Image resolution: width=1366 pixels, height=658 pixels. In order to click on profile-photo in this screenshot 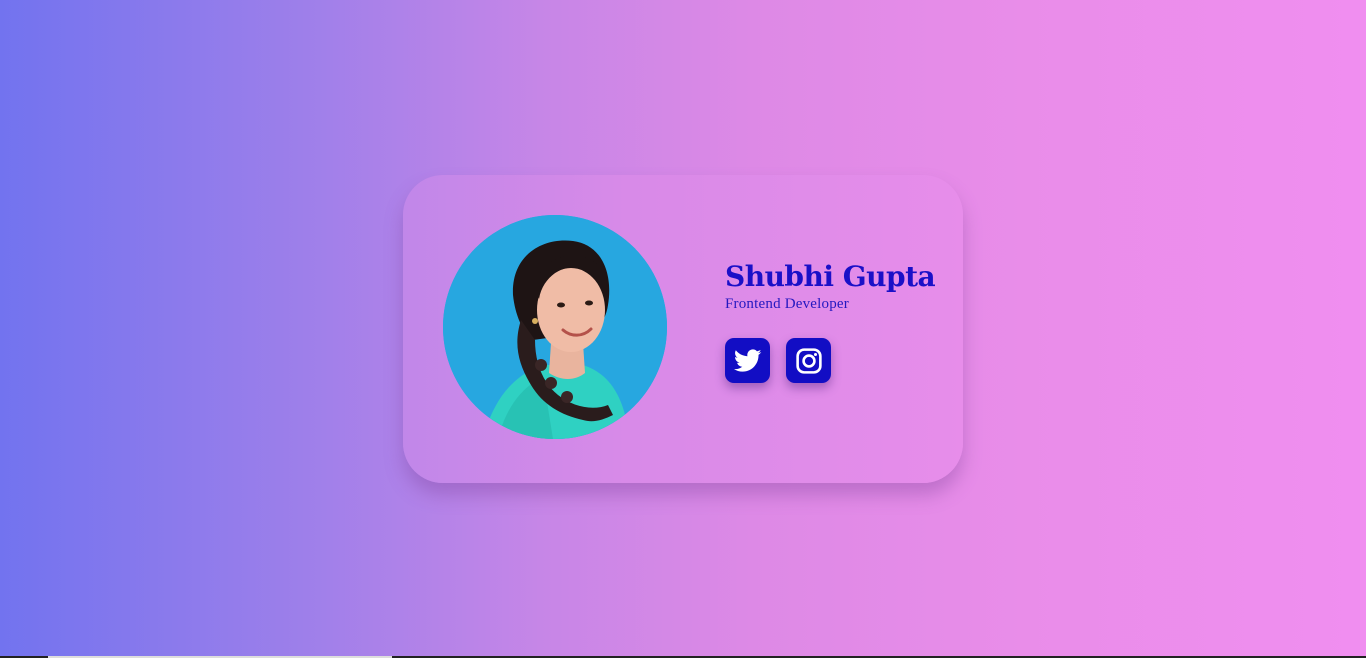, I will do `click(555, 327)`.